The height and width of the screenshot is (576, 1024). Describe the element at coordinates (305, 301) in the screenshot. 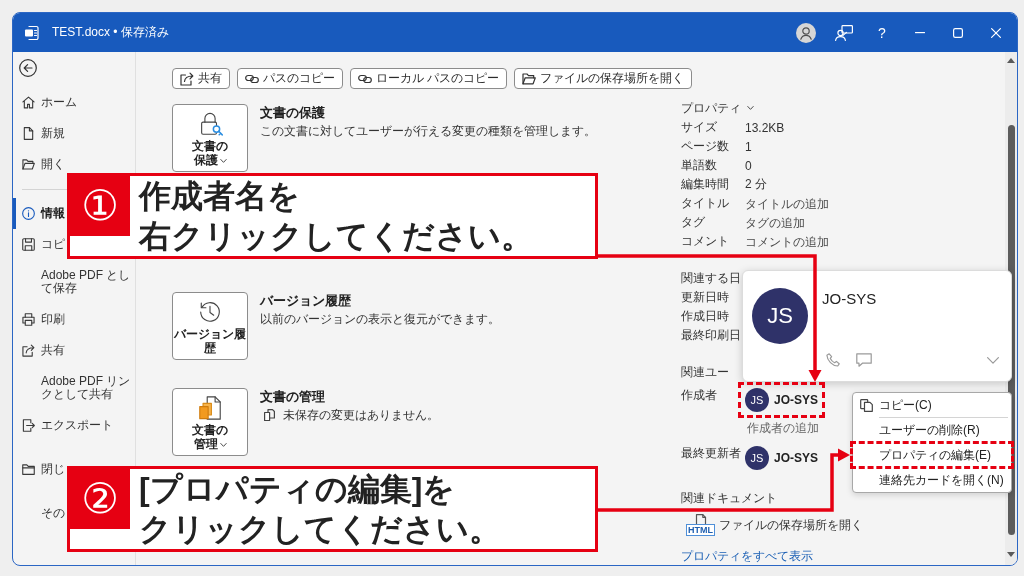

I see `section-title: バージョン履歴` at that location.